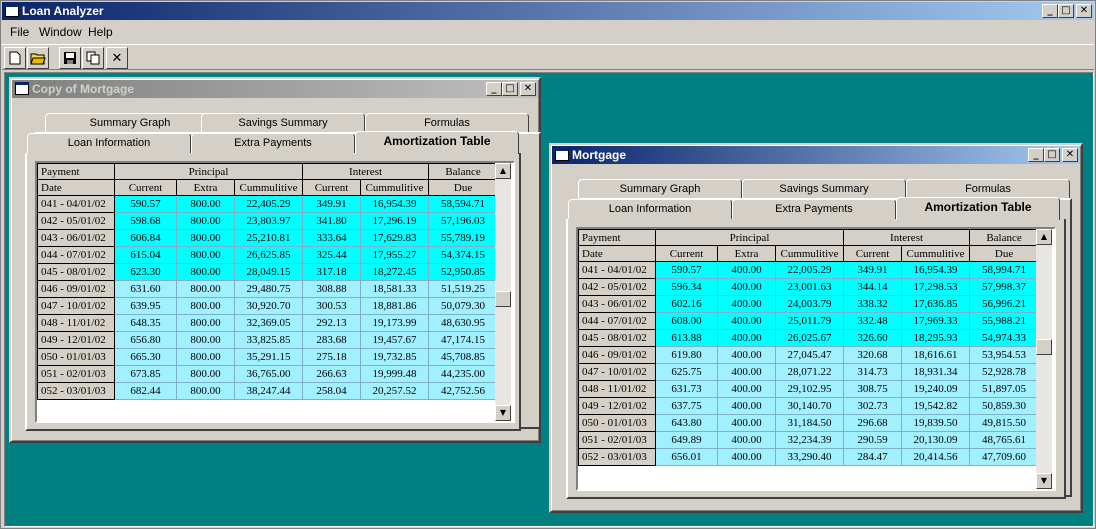 Image resolution: width=1096 pixels, height=529 pixels. I want to click on table-cell: 302.73, so click(873, 406).